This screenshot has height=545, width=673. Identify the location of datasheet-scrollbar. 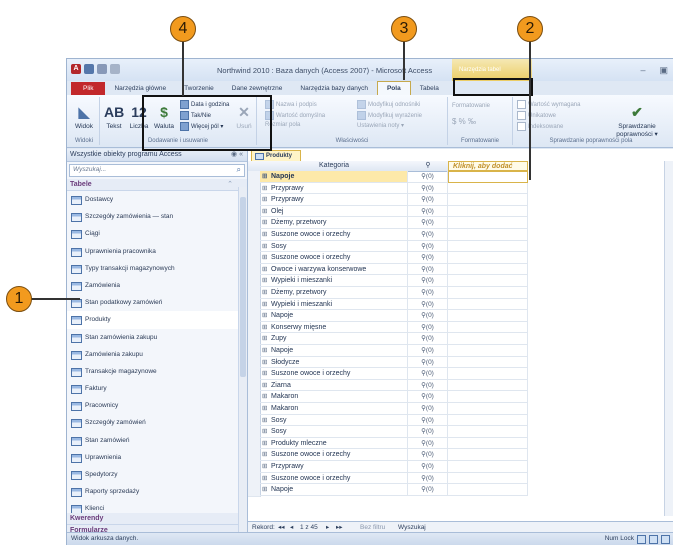
(668, 338).